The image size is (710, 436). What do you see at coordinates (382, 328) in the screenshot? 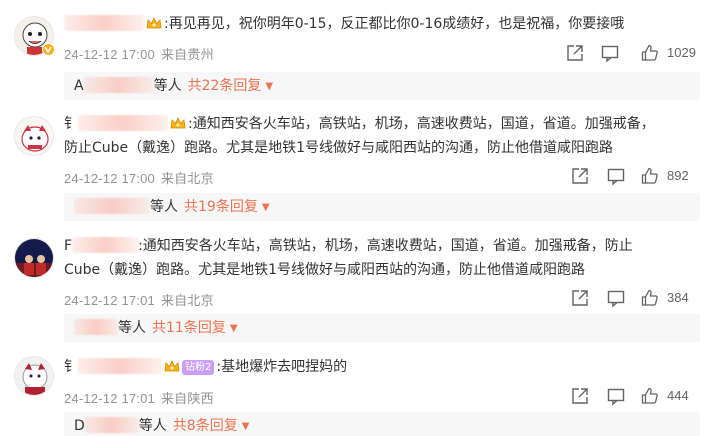
I see `reply-summary: 等人 共11条回复 ▼` at bounding box center [382, 328].